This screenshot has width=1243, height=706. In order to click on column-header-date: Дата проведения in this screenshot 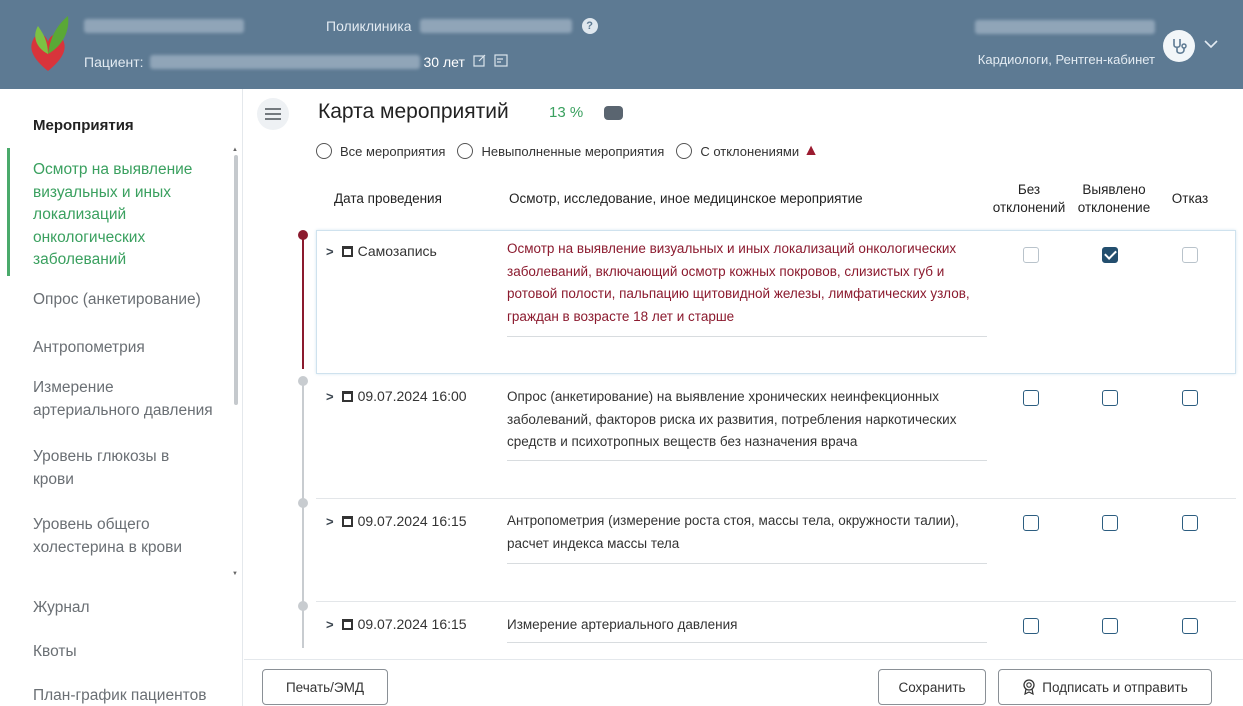, I will do `click(388, 198)`.